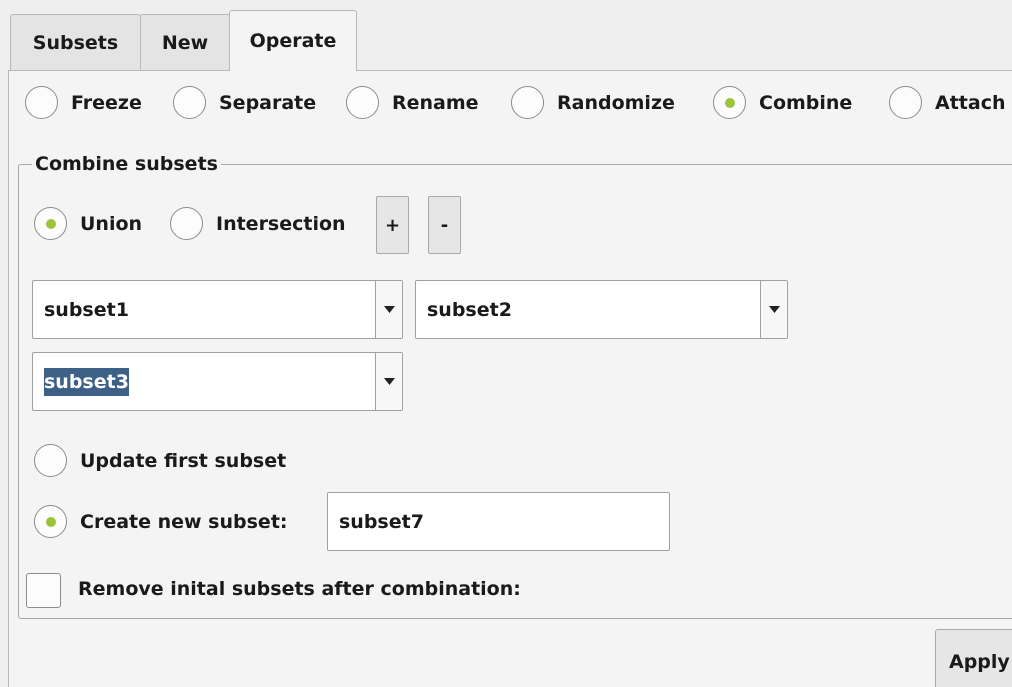 This screenshot has width=1012, height=687. Describe the element at coordinates (299, 589) in the screenshot. I see `remove-initial-label: Remove inital subsets after combination:` at that location.